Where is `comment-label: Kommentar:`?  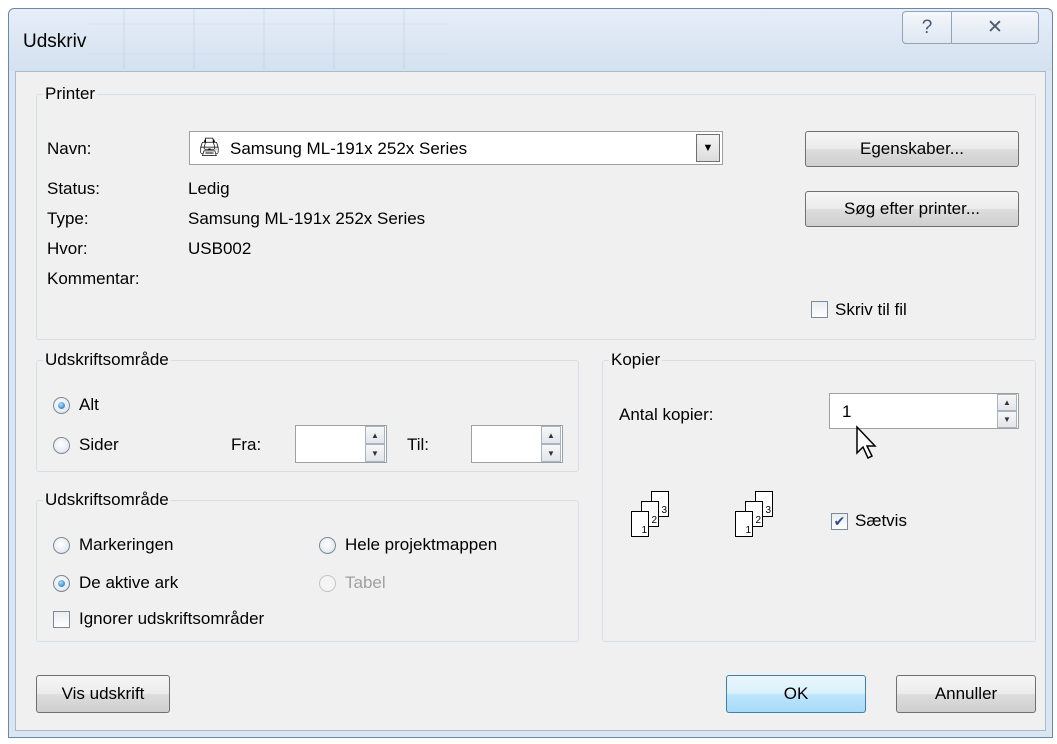 comment-label: Kommentar: is located at coordinates (93, 278).